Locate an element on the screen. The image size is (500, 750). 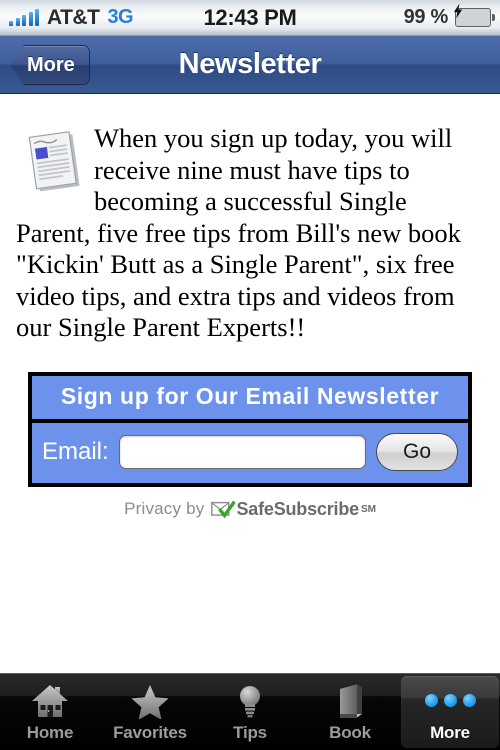
email-input is located at coordinates (242, 451).